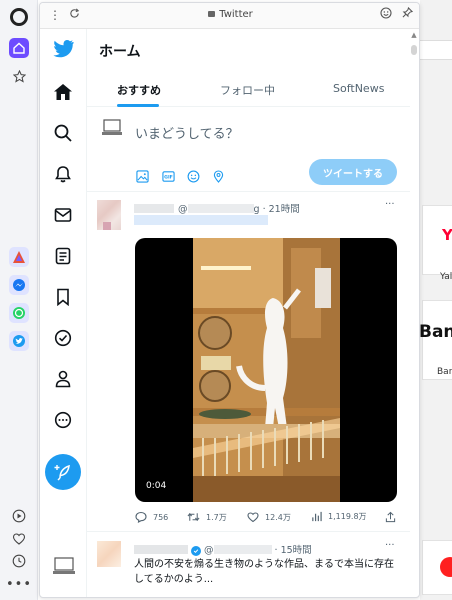 The height and width of the screenshot is (600, 452). What do you see at coordinates (63, 133) in the screenshot?
I see `explore-search-icon` at bounding box center [63, 133].